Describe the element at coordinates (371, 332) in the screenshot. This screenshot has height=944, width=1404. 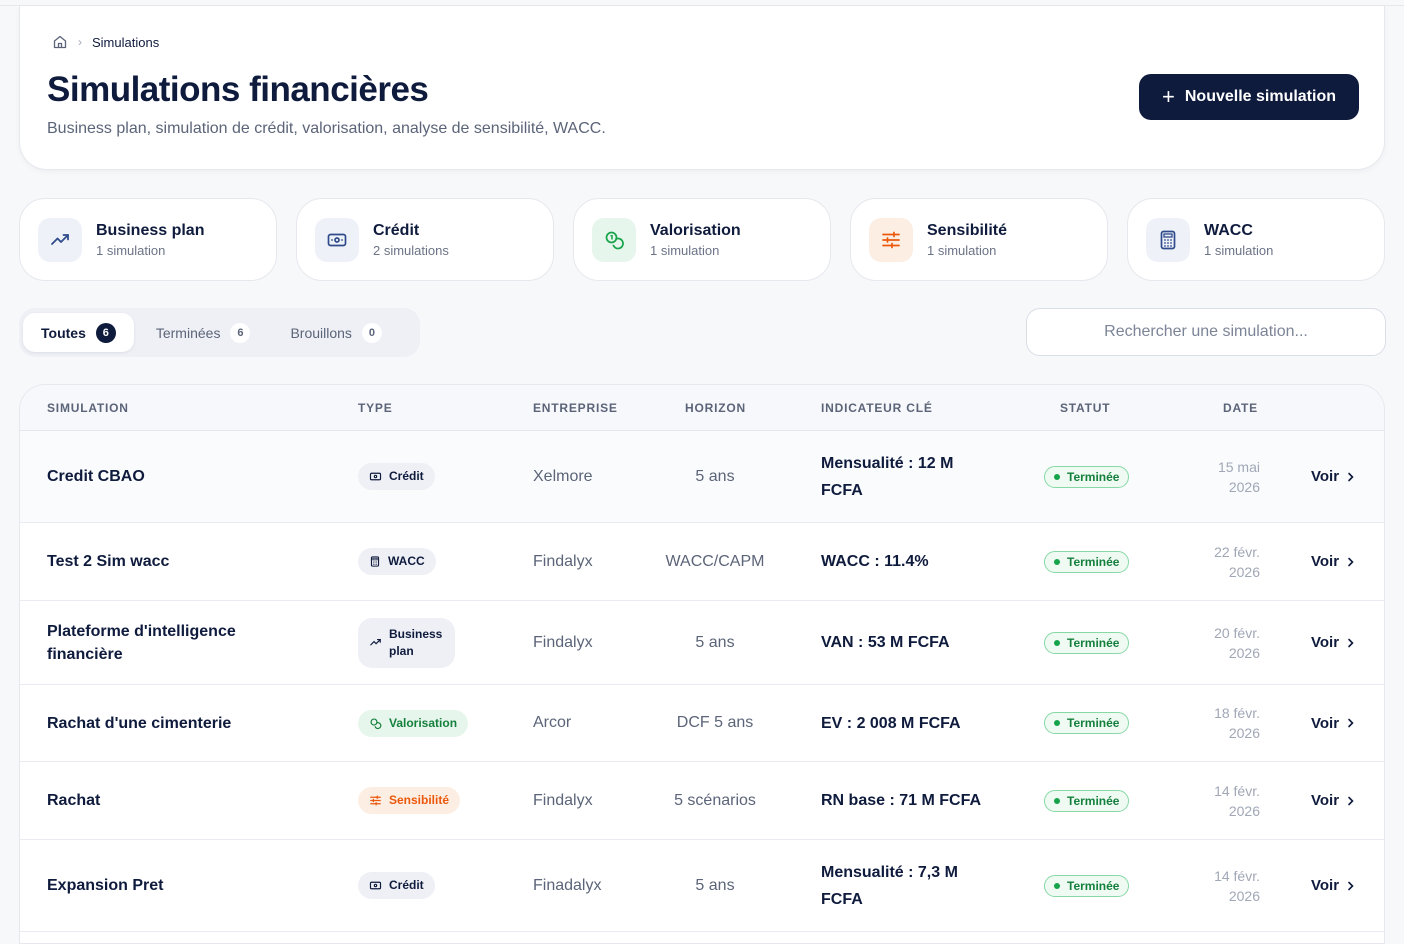
I see `tab-count-badge: 0` at that location.